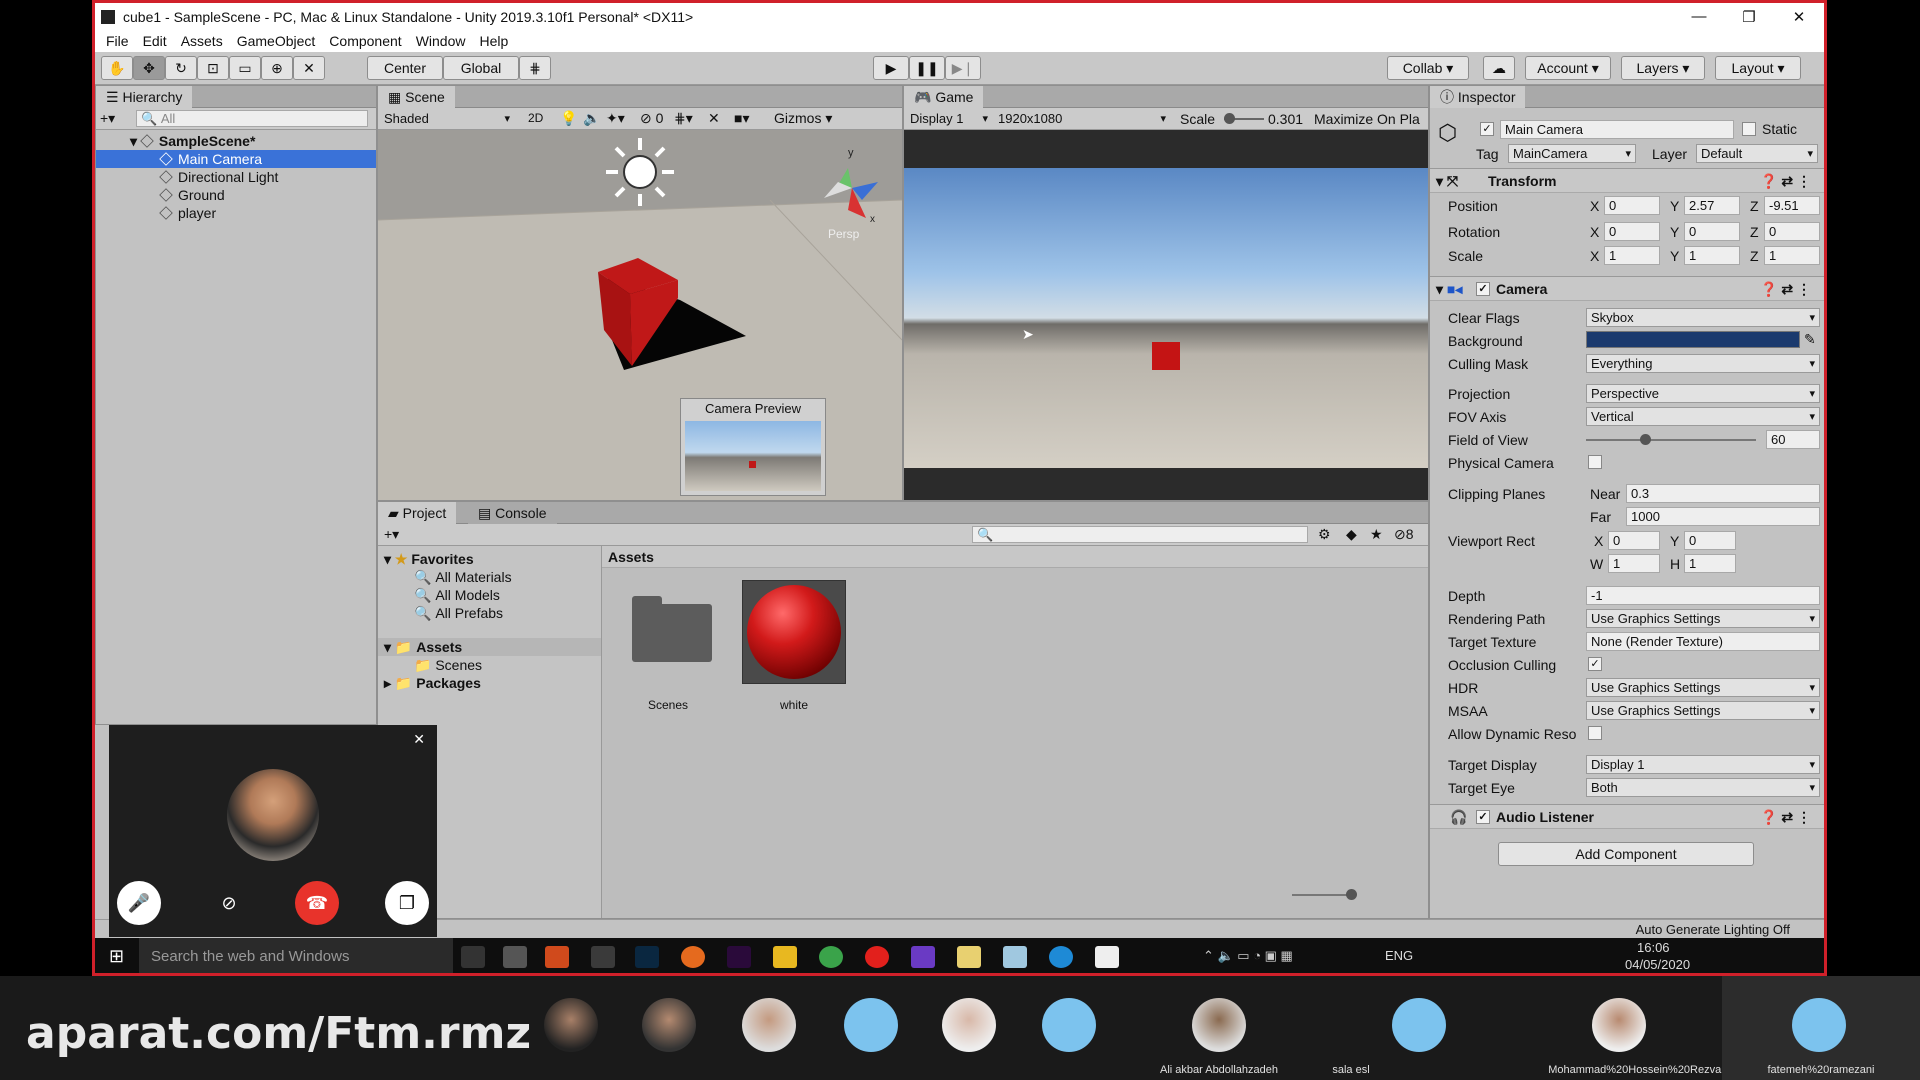 Image resolution: width=1920 pixels, height=1080 pixels. Describe the element at coordinates (489, 559) in the screenshot. I see `tree-favorites: ▾ ★ Favorites` at that location.